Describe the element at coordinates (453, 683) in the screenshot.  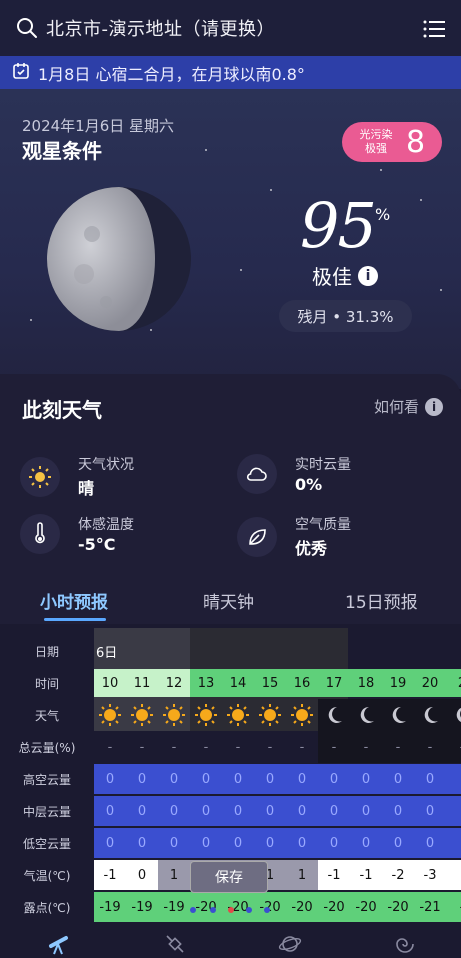
I see `hour-cell: 2` at that location.